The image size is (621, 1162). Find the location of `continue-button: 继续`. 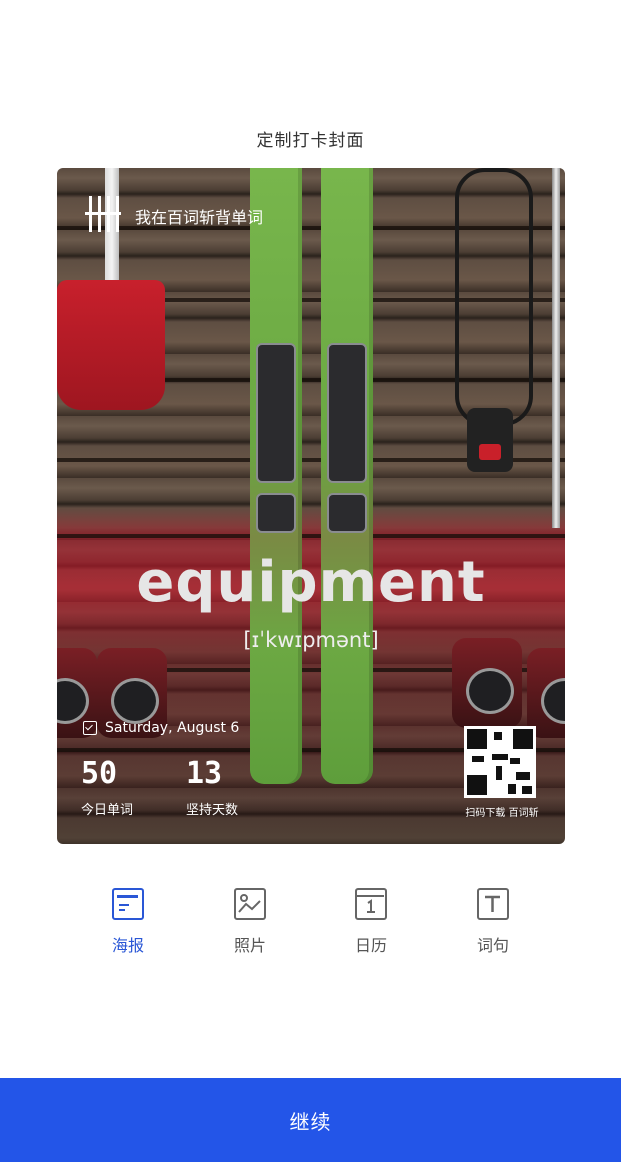

continue-button: 继续 is located at coordinates (310, 1120).